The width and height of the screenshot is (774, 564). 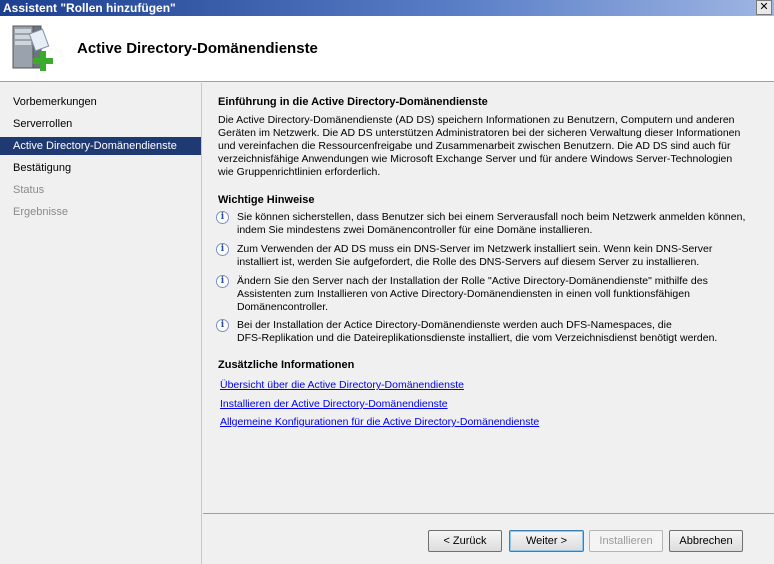 I want to click on hint-line: Domänencontroller., so click(x=283, y=307).